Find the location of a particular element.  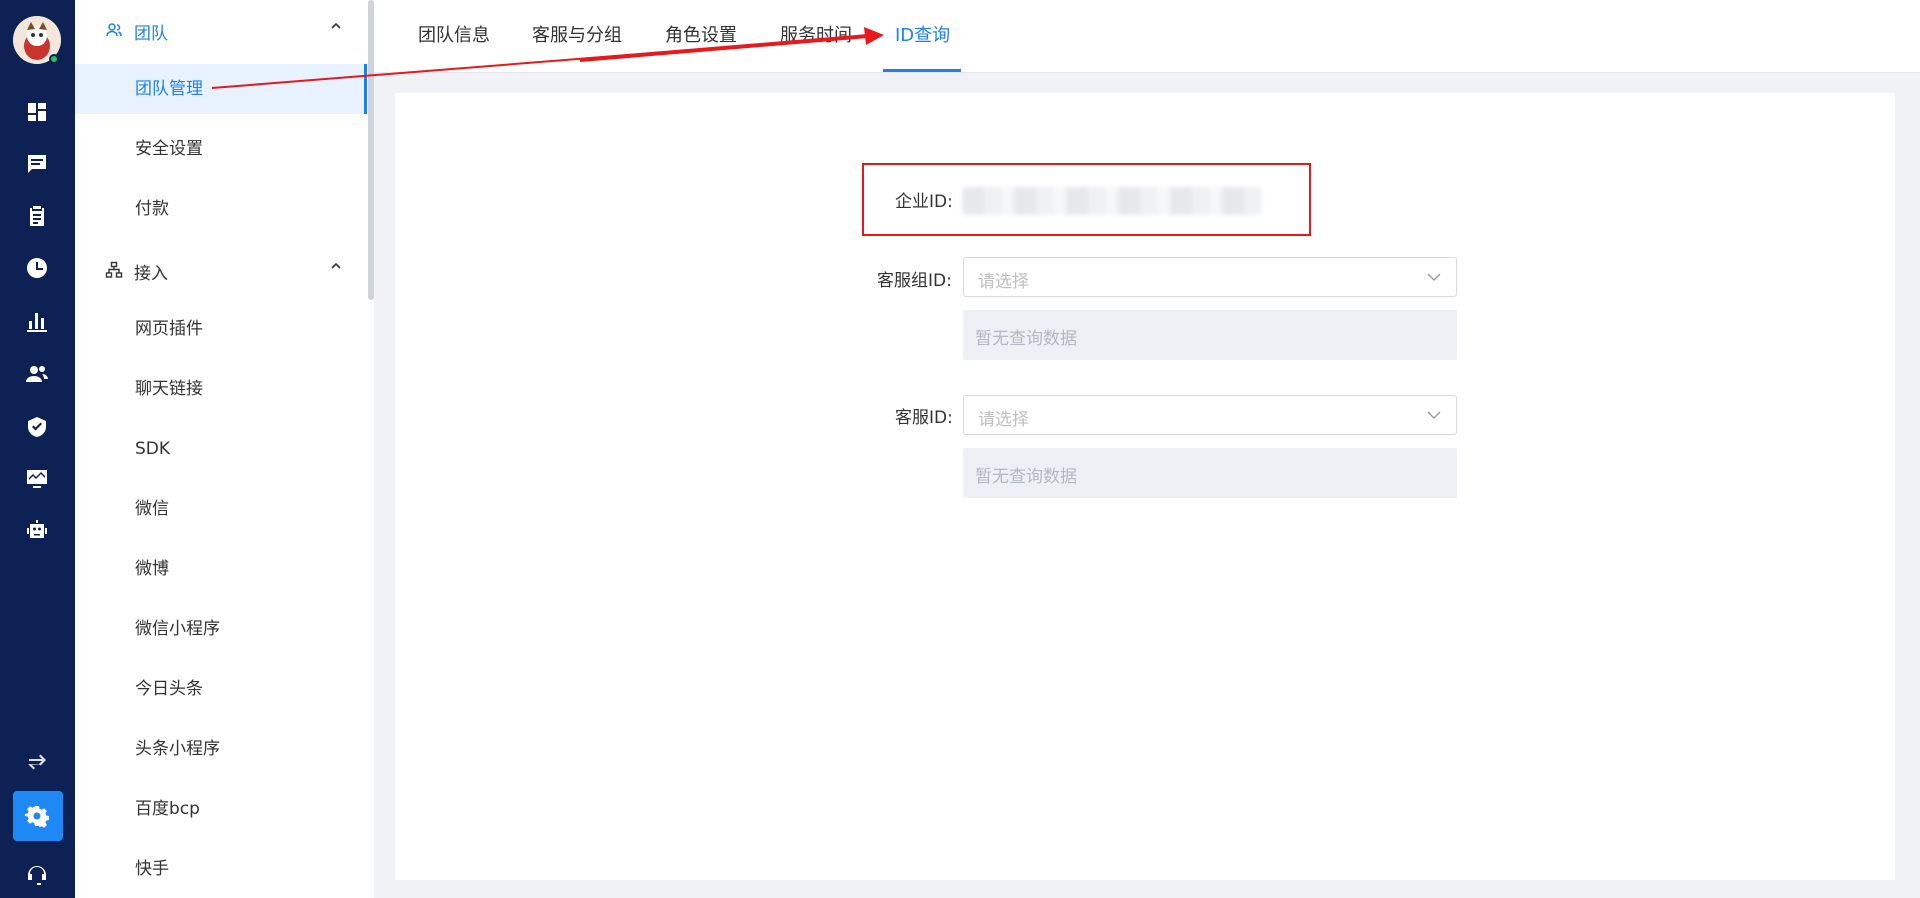

agent-id-placeholder: 请选择 is located at coordinates (1003, 420).